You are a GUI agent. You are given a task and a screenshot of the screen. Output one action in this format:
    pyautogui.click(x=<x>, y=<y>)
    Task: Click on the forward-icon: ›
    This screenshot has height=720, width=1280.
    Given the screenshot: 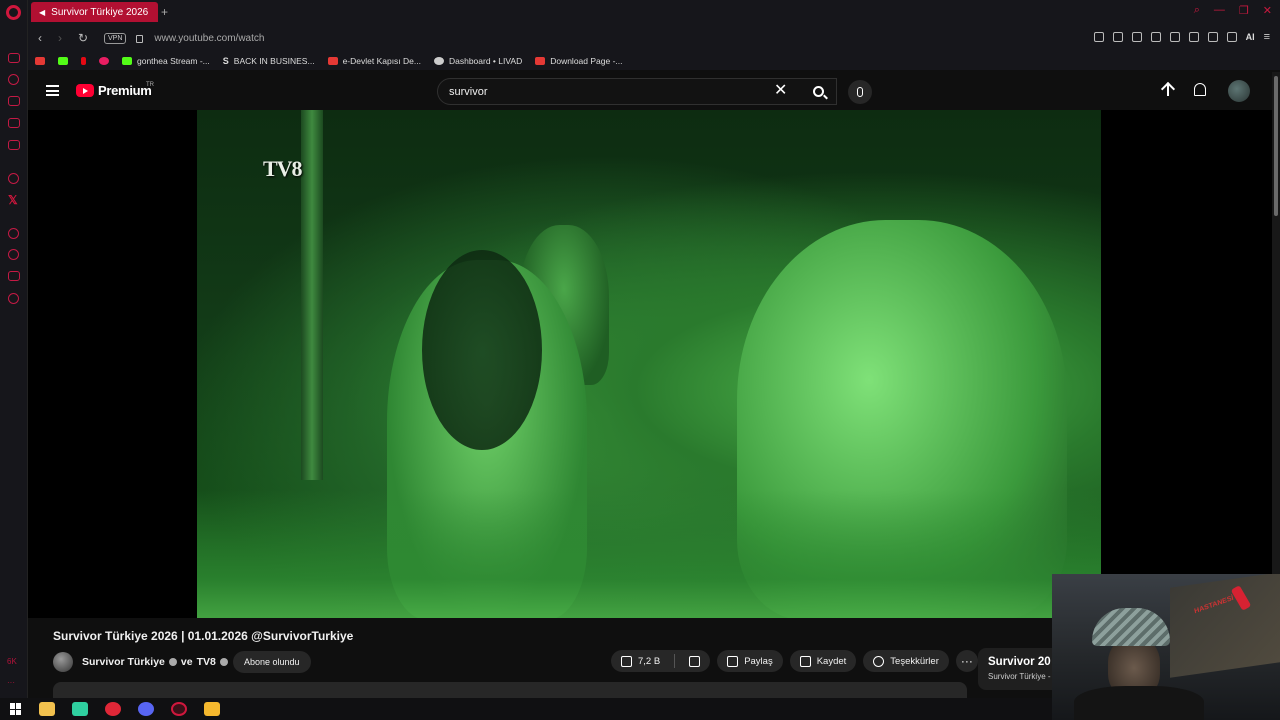 What is the action you would take?
    pyautogui.click(x=63, y=38)
    